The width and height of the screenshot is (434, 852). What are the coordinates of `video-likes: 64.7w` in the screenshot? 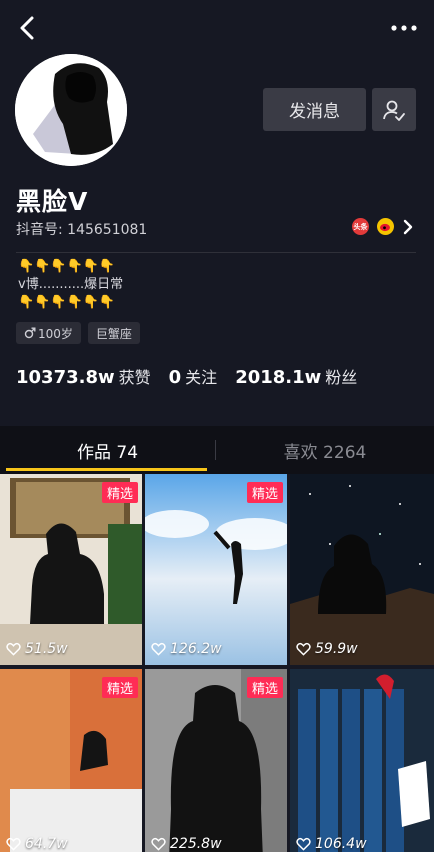 It's located at (37, 844).